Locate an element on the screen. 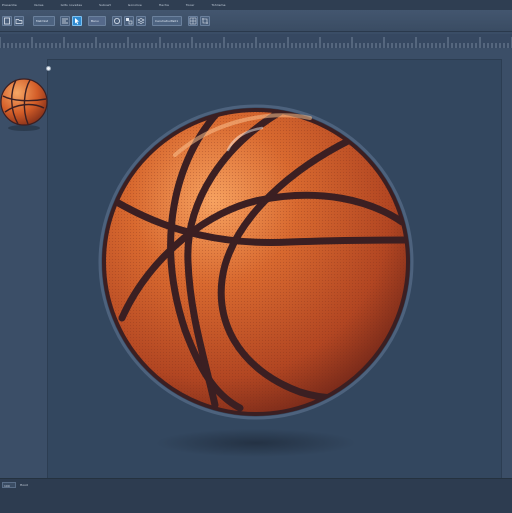 The height and width of the screenshot is (513, 512). resize-handle-icon is located at coordinates (48, 68).